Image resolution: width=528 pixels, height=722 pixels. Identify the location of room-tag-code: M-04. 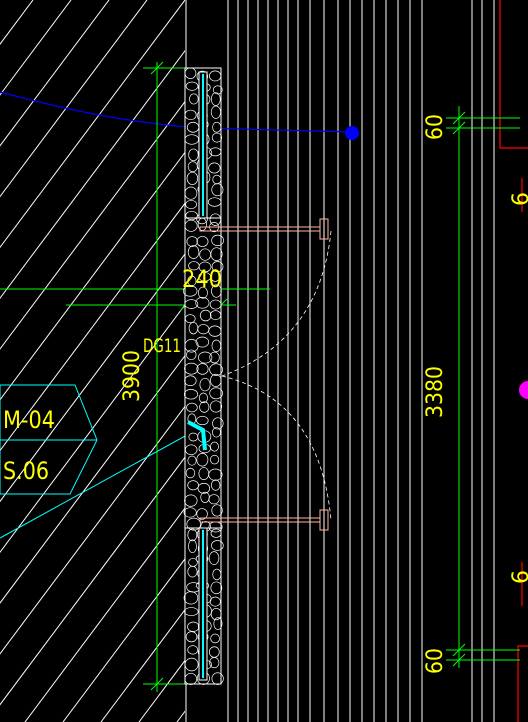
(29, 420).